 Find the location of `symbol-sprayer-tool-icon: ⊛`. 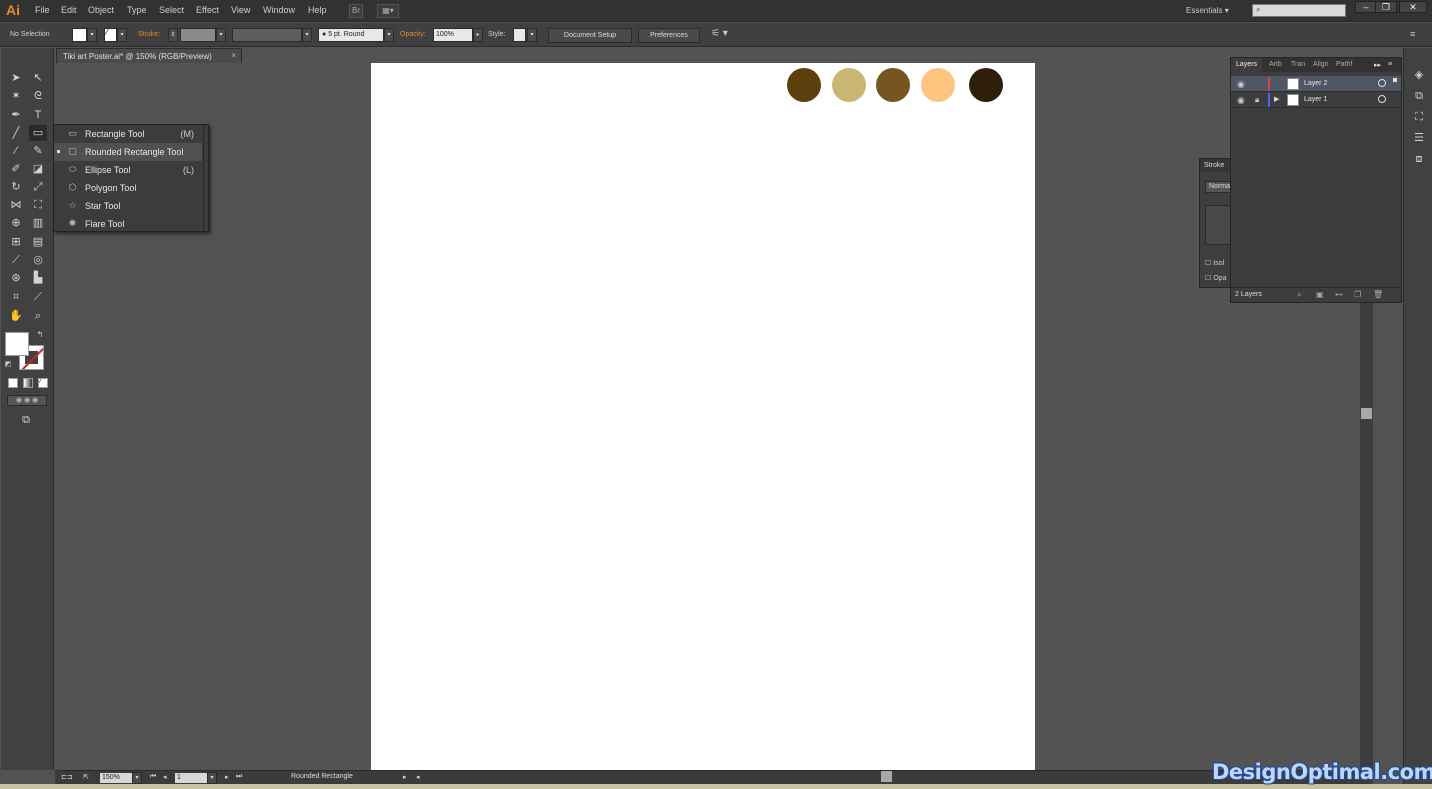

symbol-sprayer-tool-icon: ⊛ is located at coordinates (16, 278).